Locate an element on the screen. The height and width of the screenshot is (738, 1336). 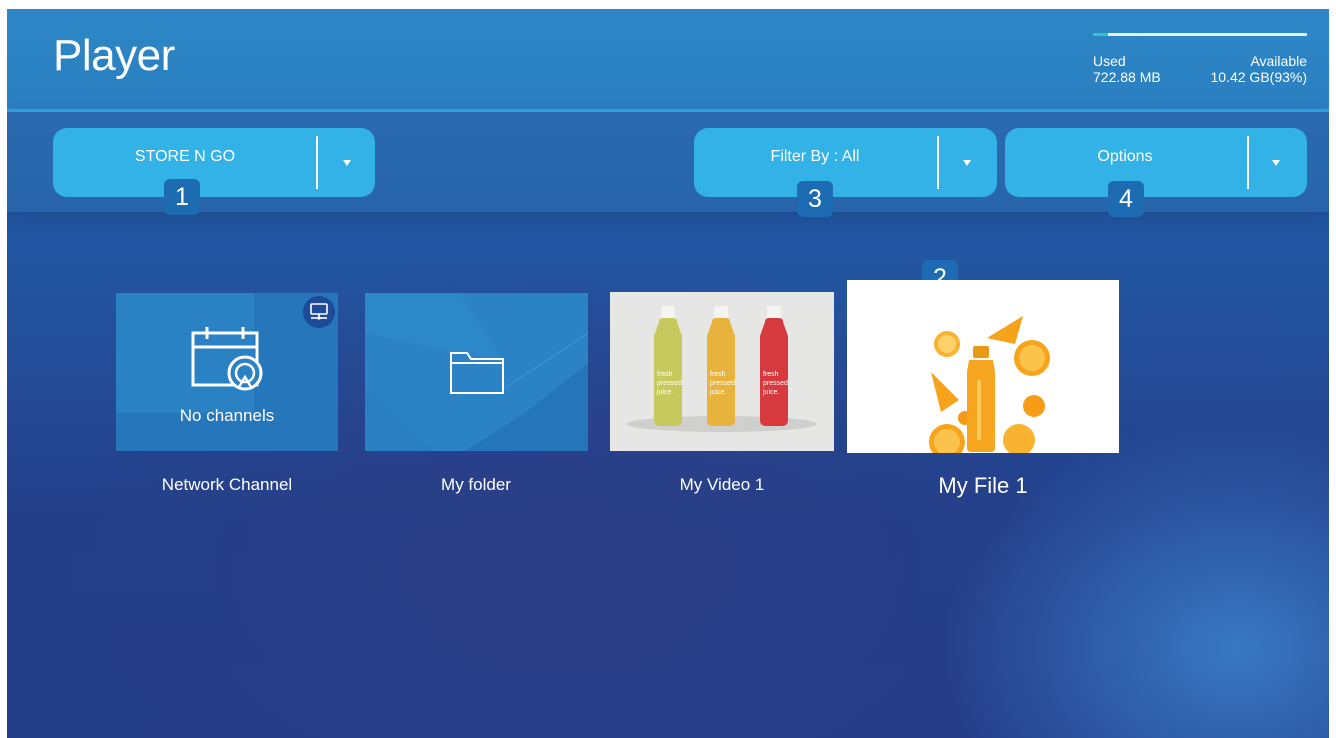
storage-dropdown: STORE N GO is located at coordinates (214, 162).